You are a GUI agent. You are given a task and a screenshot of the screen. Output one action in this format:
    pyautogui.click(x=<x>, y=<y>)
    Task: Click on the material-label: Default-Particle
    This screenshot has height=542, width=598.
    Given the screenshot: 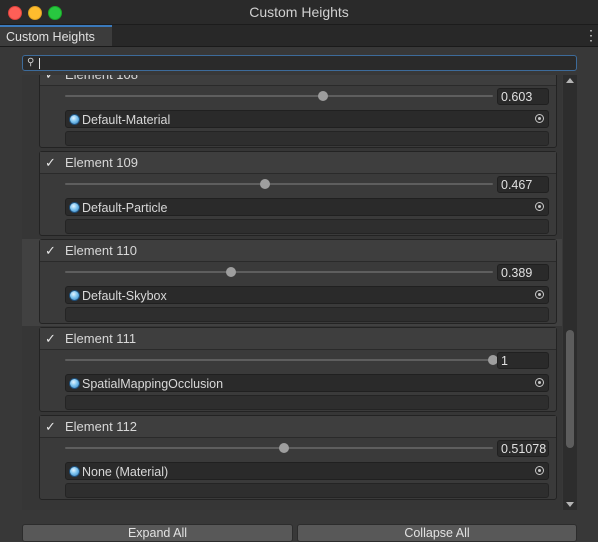 What is the action you would take?
    pyautogui.click(x=125, y=208)
    